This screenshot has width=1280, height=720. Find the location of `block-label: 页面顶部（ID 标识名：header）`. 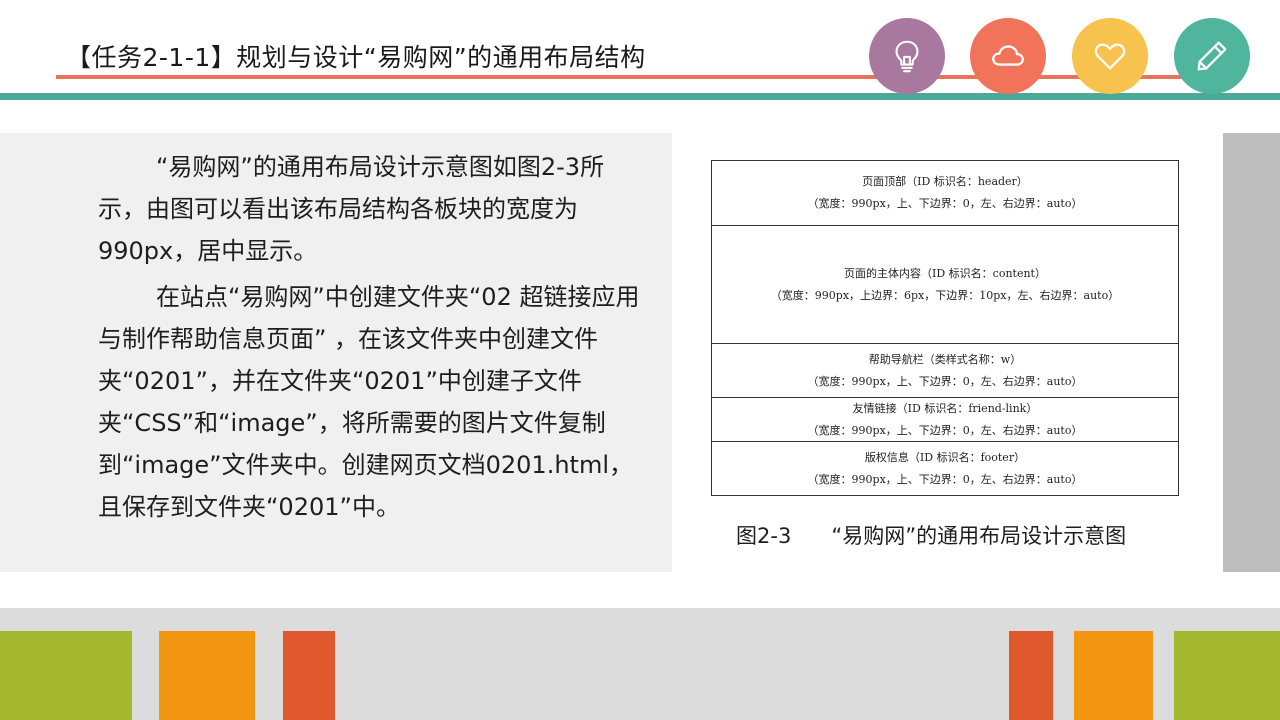

block-label: 页面顶部（ID 标识名：header） is located at coordinates (945, 181).